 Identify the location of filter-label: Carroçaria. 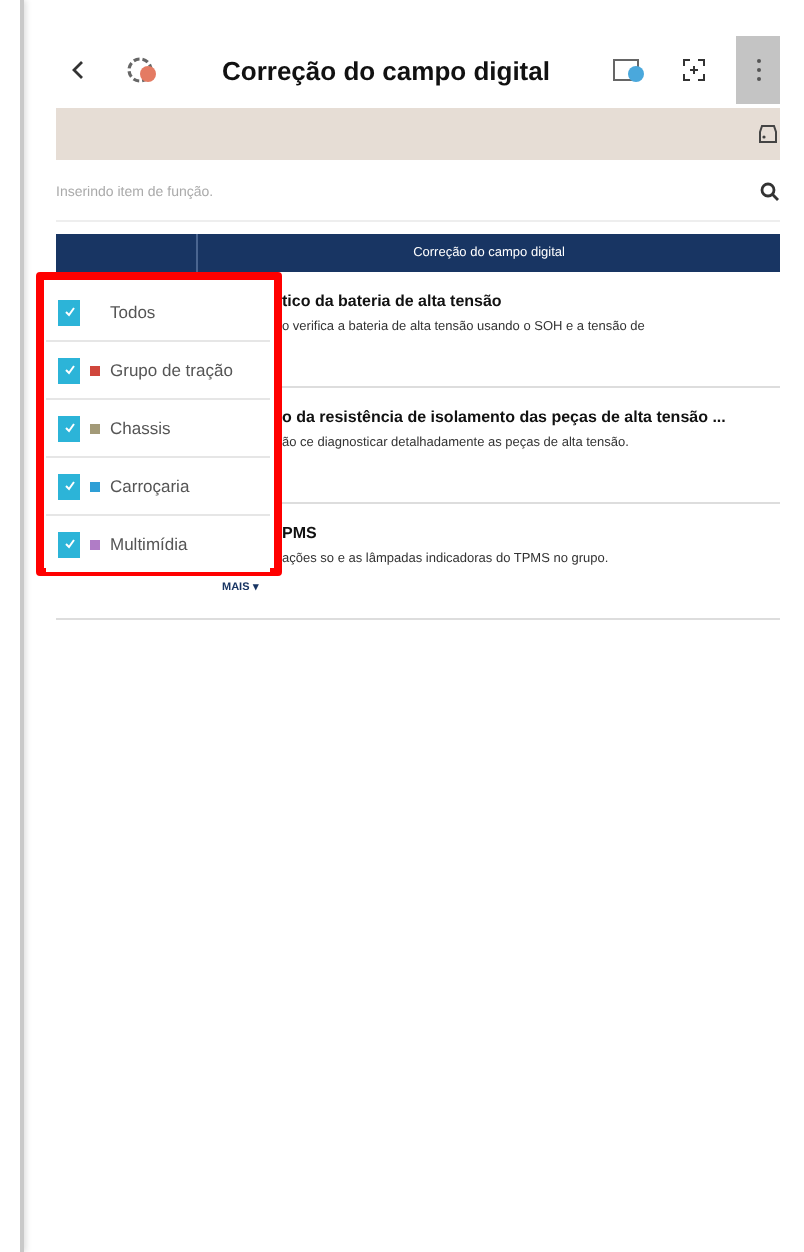
(150, 486).